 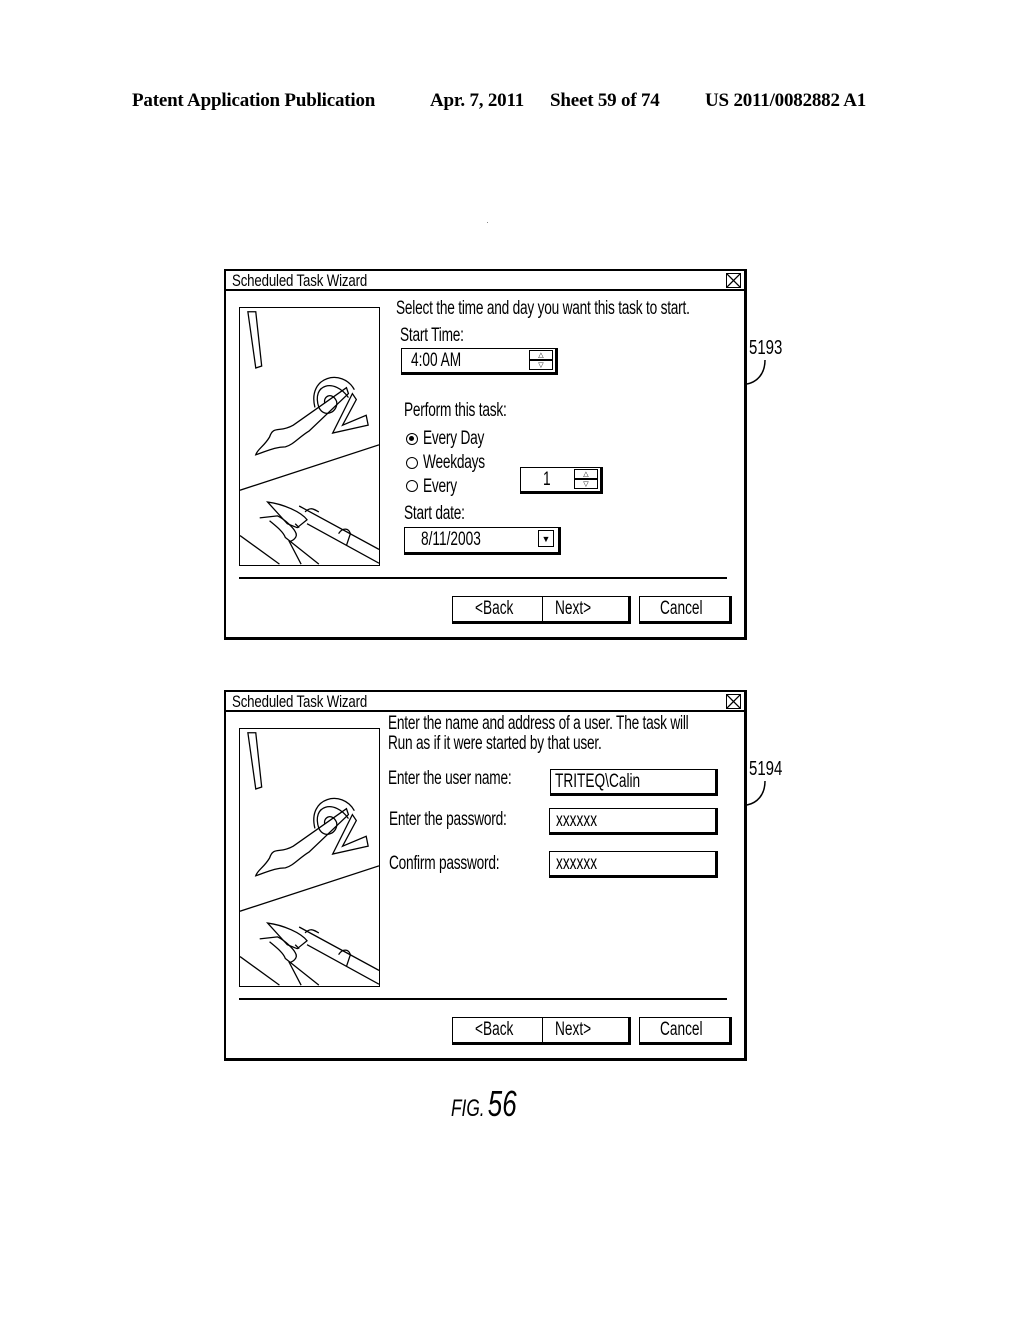 What do you see at coordinates (455, 410) in the screenshot?
I see `perform-task-label: Perform this task:` at bounding box center [455, 410].